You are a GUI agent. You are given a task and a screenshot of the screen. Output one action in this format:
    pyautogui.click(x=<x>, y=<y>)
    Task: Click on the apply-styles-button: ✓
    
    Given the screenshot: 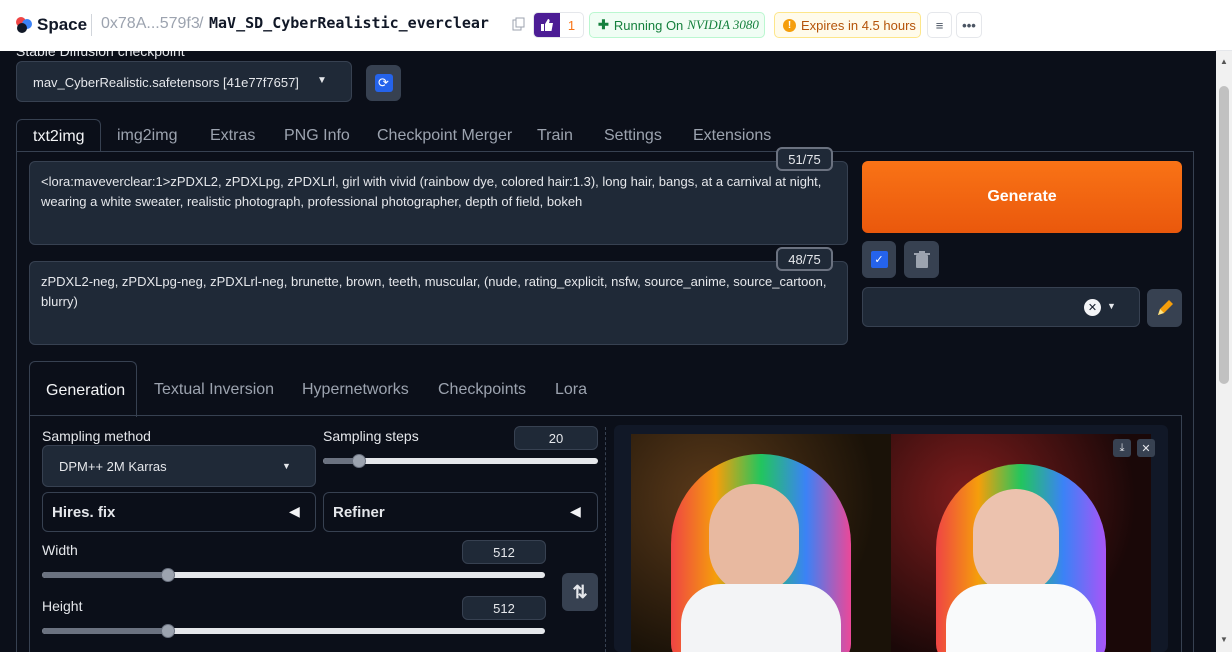 What is the action you would take?
    pyautogui.click(x=879, y=259)
    